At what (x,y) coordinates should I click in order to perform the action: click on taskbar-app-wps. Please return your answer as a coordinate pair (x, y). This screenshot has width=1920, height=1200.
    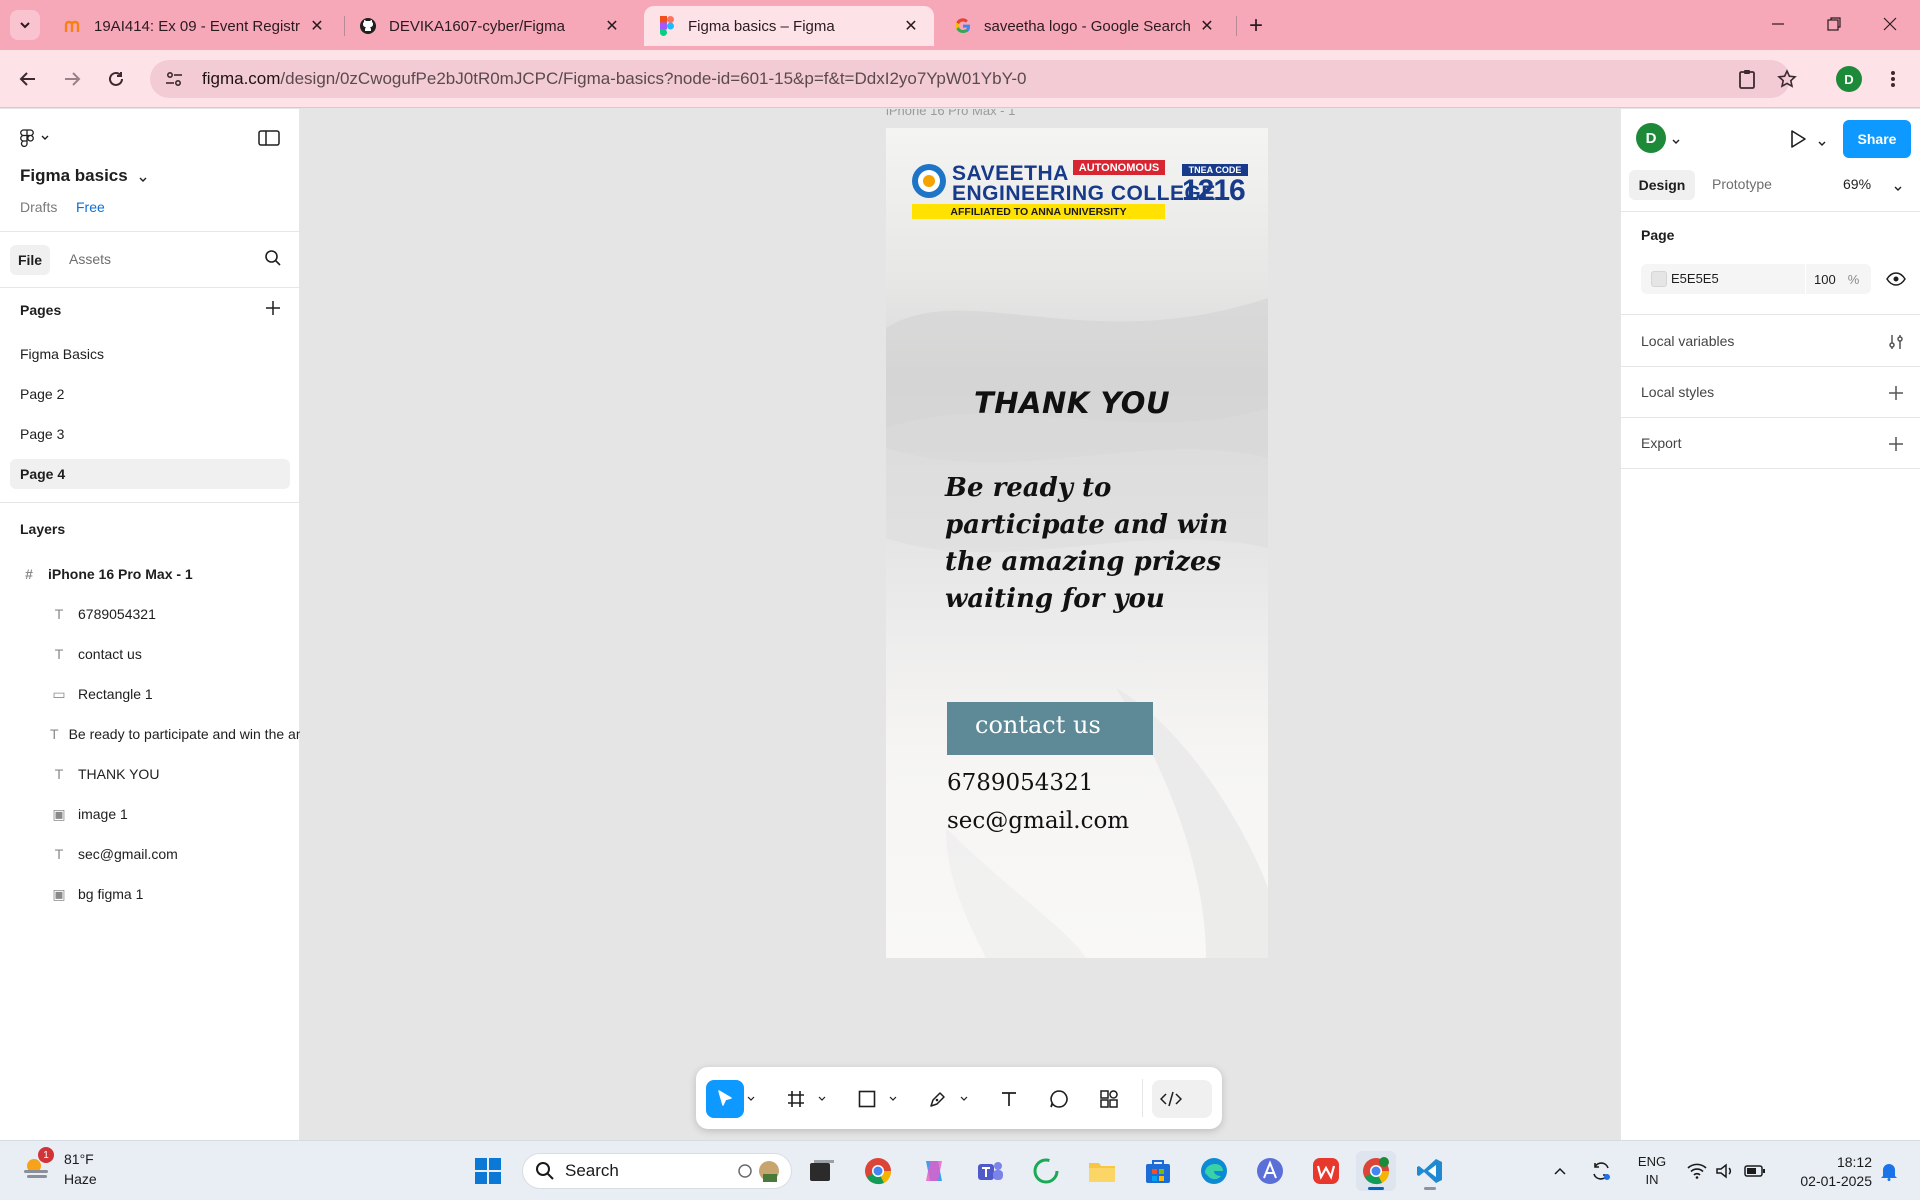
    Looking at the image, I should click on (1326, 1171).